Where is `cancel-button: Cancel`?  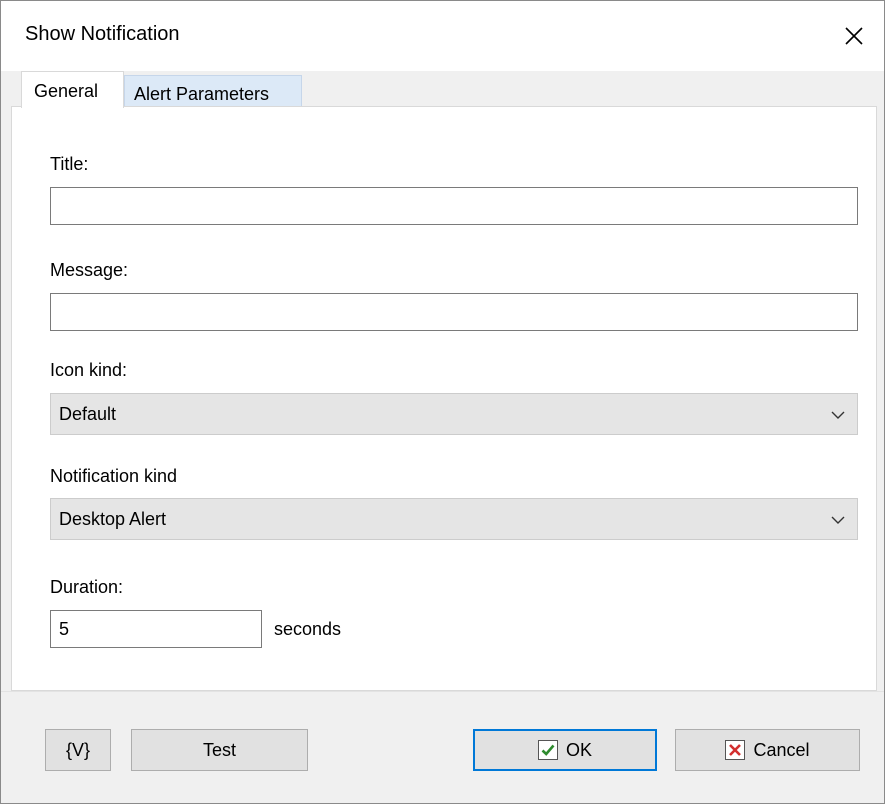 cancel-button: Cancel is located at coordinates (767, 750).